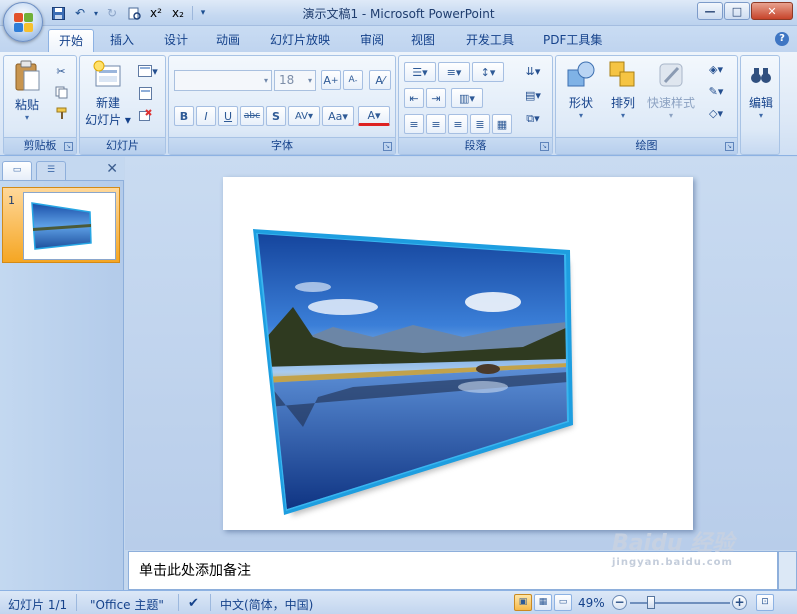 Image resolution: width=797 pixels, height=614 pixels. I want to click on minimize-button: —, so click(710, 11).